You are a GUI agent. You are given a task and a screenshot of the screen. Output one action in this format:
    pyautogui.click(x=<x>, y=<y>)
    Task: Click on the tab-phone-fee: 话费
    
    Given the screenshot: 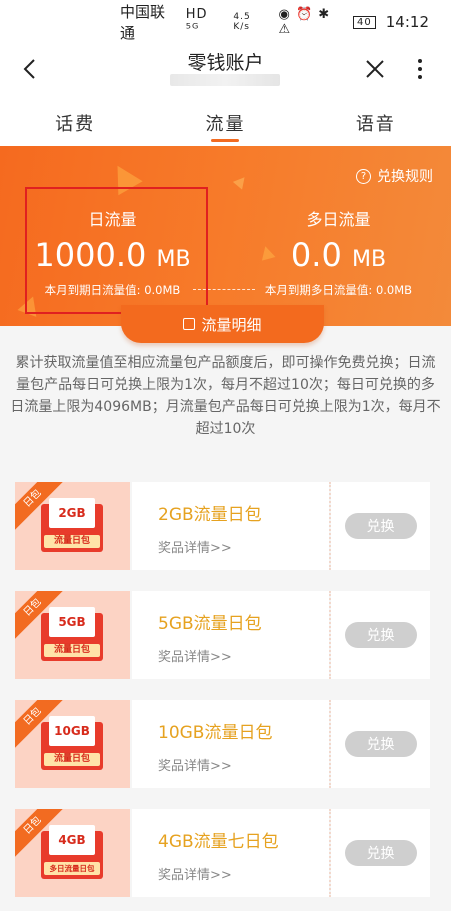 What is the action you would take?
    pyautogui.click(x=75, y=121)
    